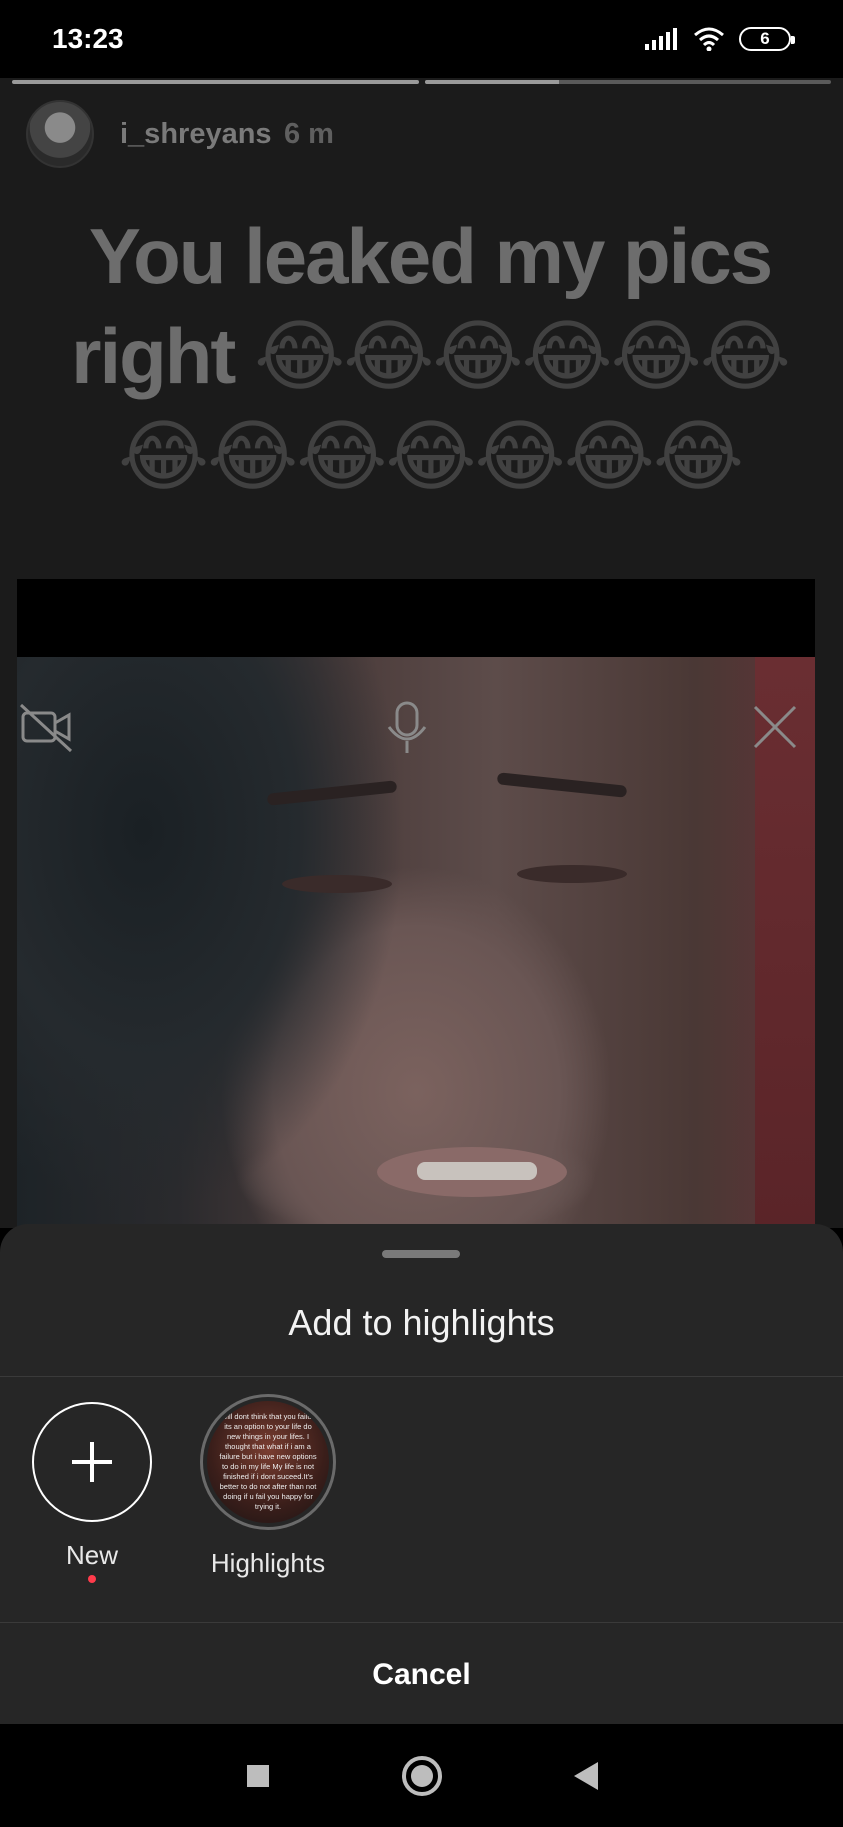 The height and width of the screenshot is (1827, 843). What do you see at coordinates (661, 39) in the screenshot?
I see `signal-icon` at bounding box center [661, 39].